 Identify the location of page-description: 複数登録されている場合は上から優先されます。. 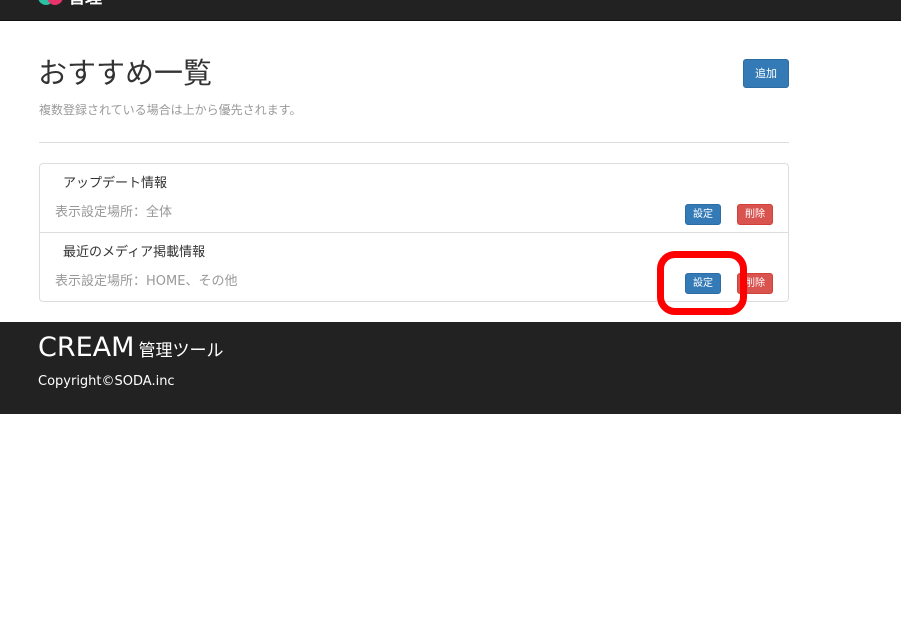
(170, 110).